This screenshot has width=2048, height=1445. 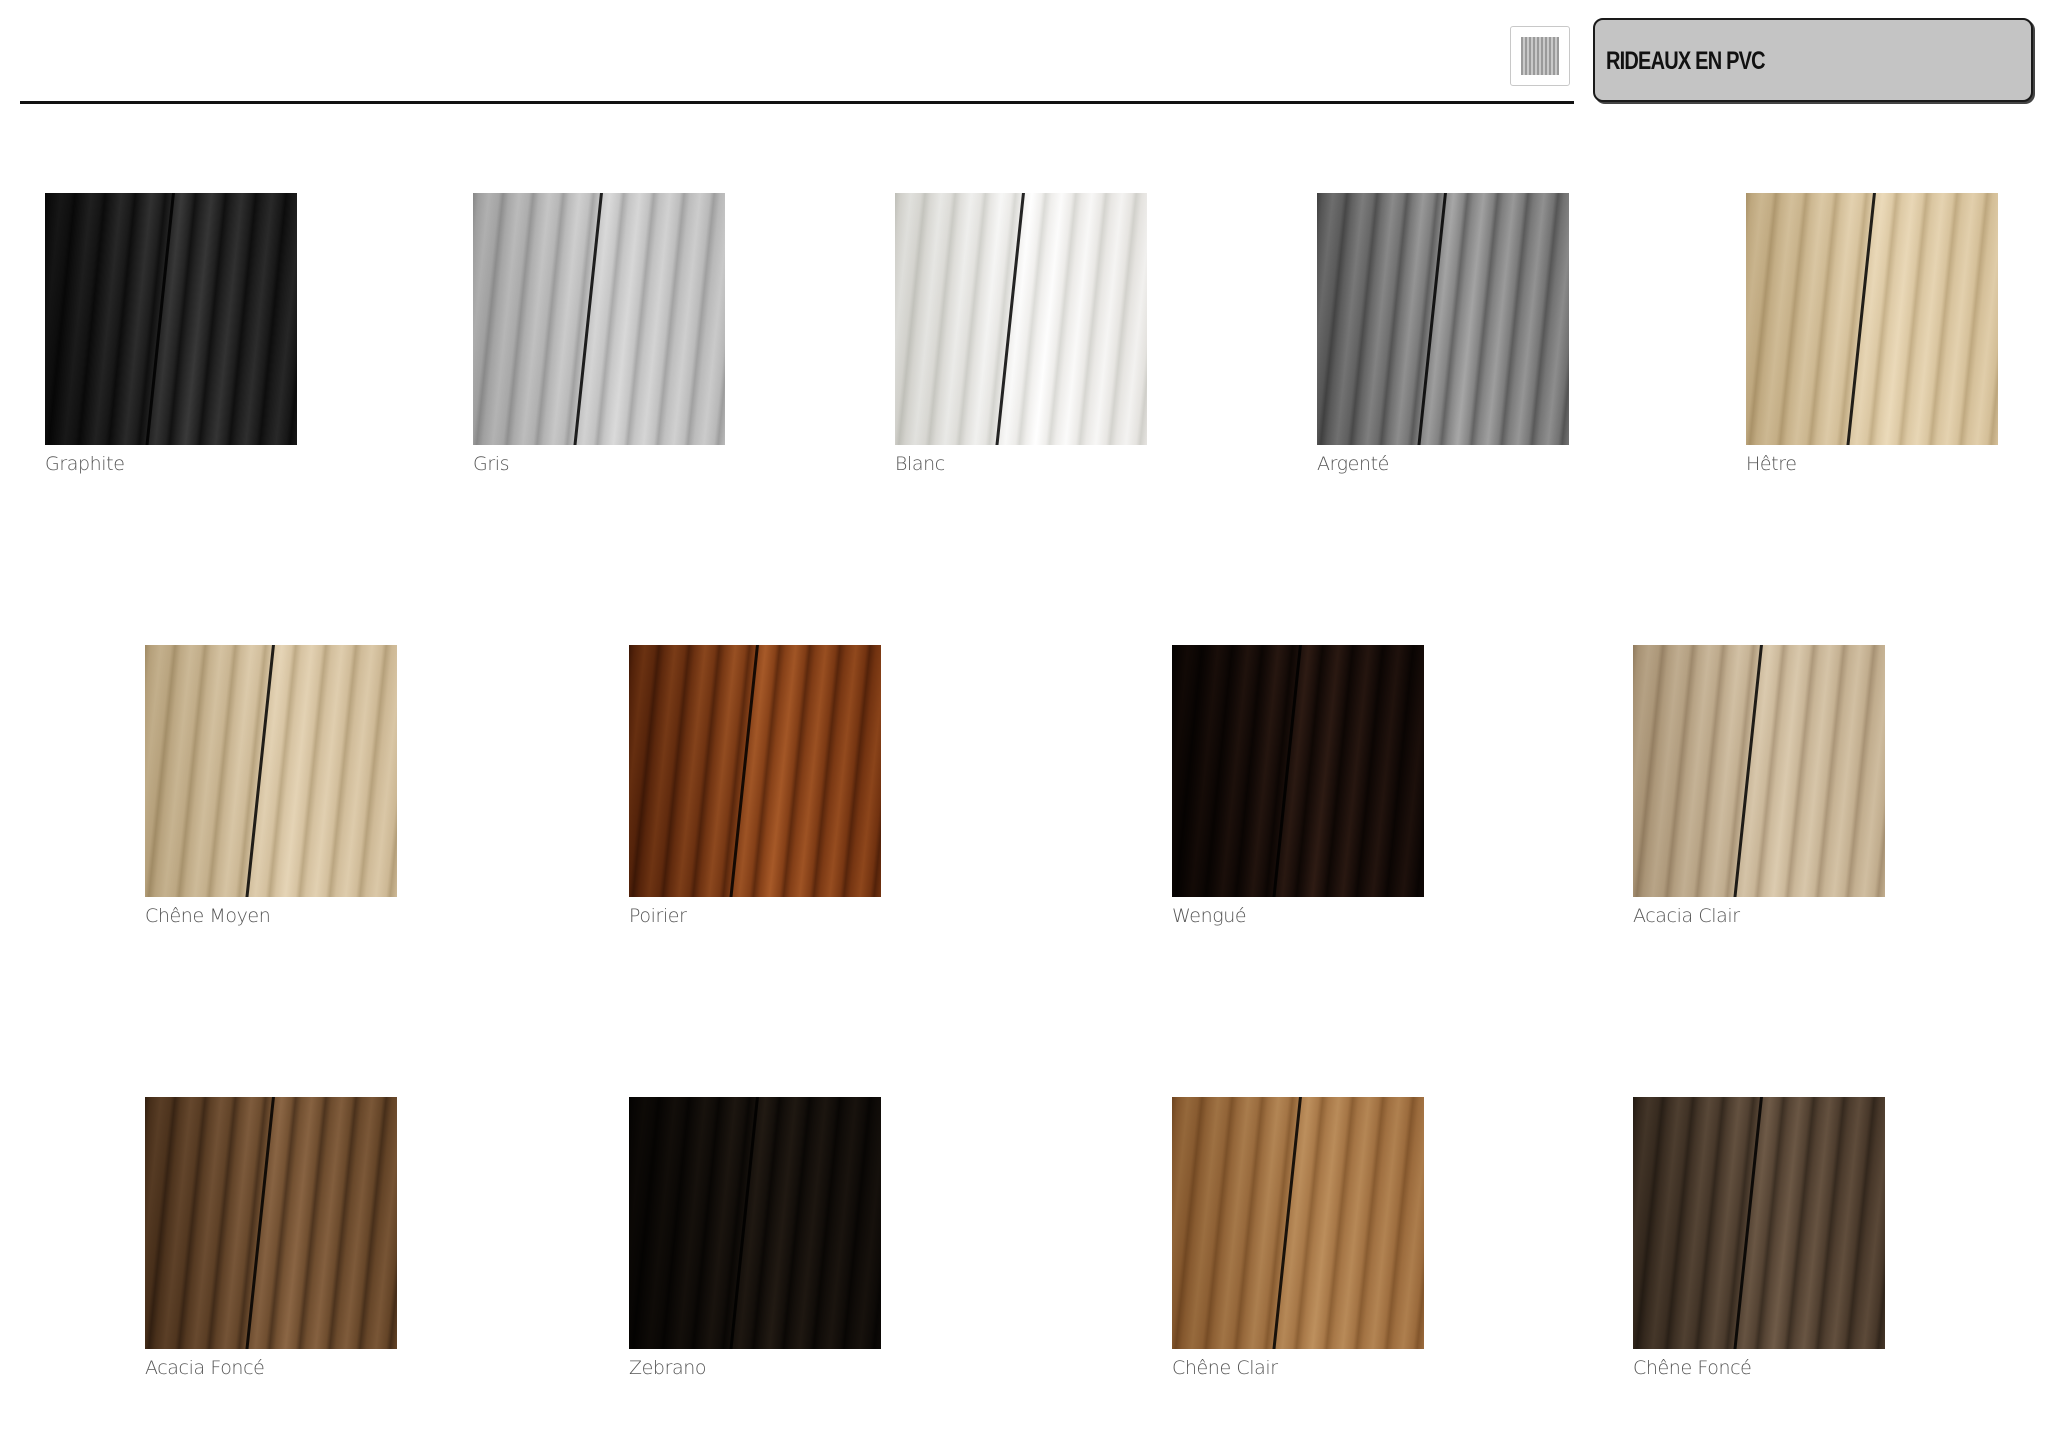 What do you see at coordinates (1692, 1368) in the screenshot?
I see `swatch-label: Chêne Foncé` at bounding box center [1692, 1368].